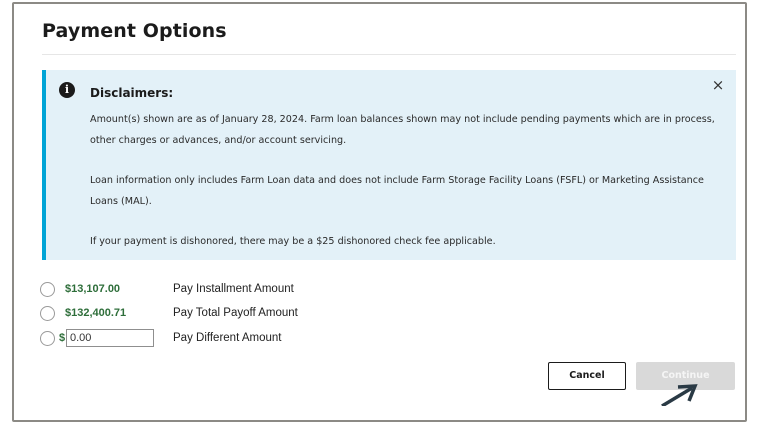 The width and height of the screenshot is (760, 422). I want to click on installment-label: Pay Installment Amount, so click(233, 289).